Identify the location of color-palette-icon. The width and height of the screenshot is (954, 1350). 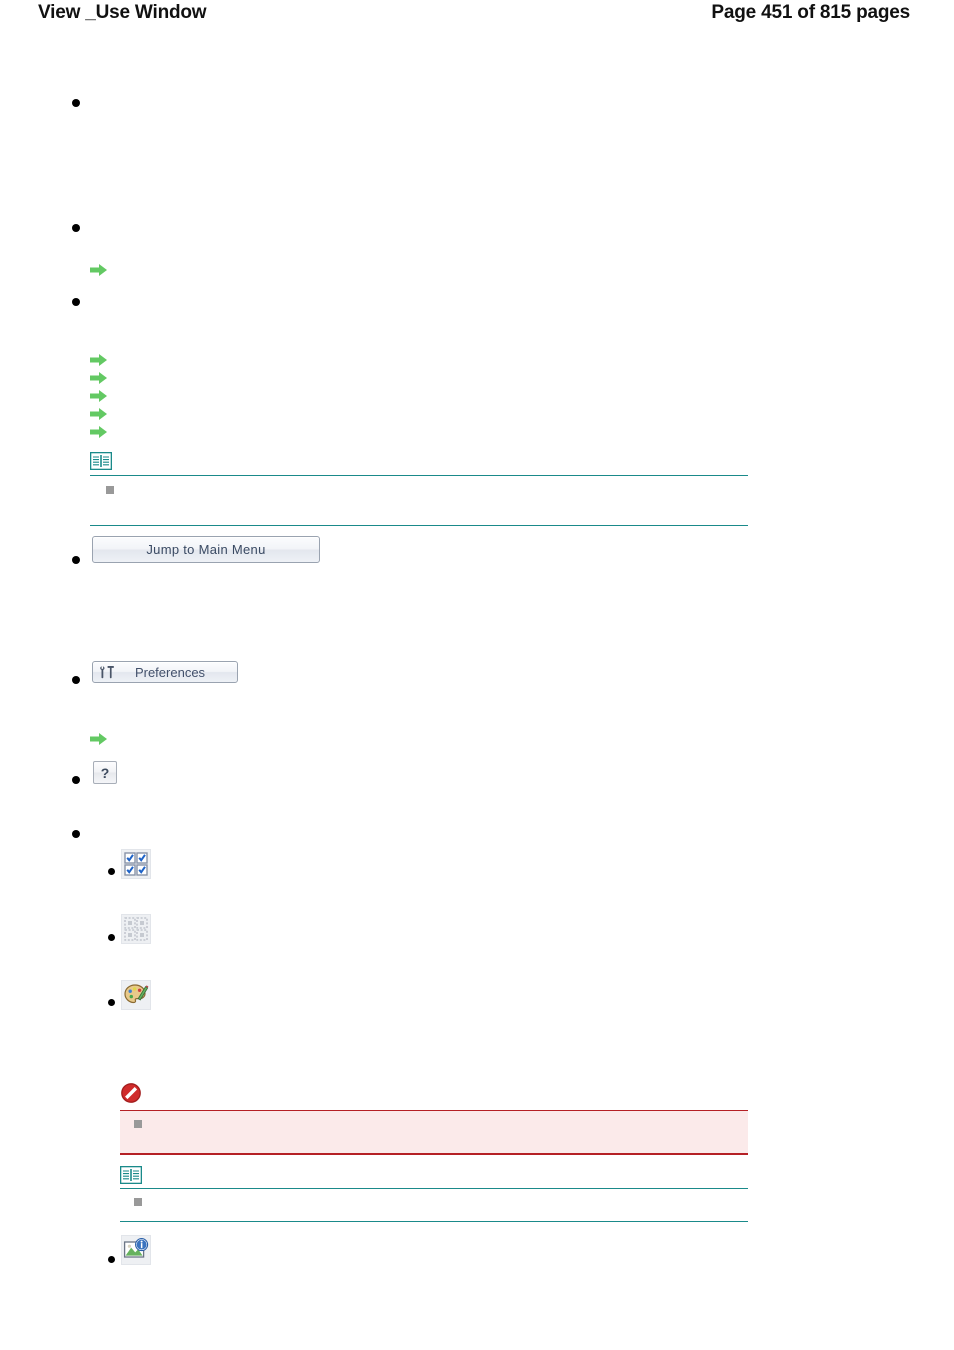
(136, 994).